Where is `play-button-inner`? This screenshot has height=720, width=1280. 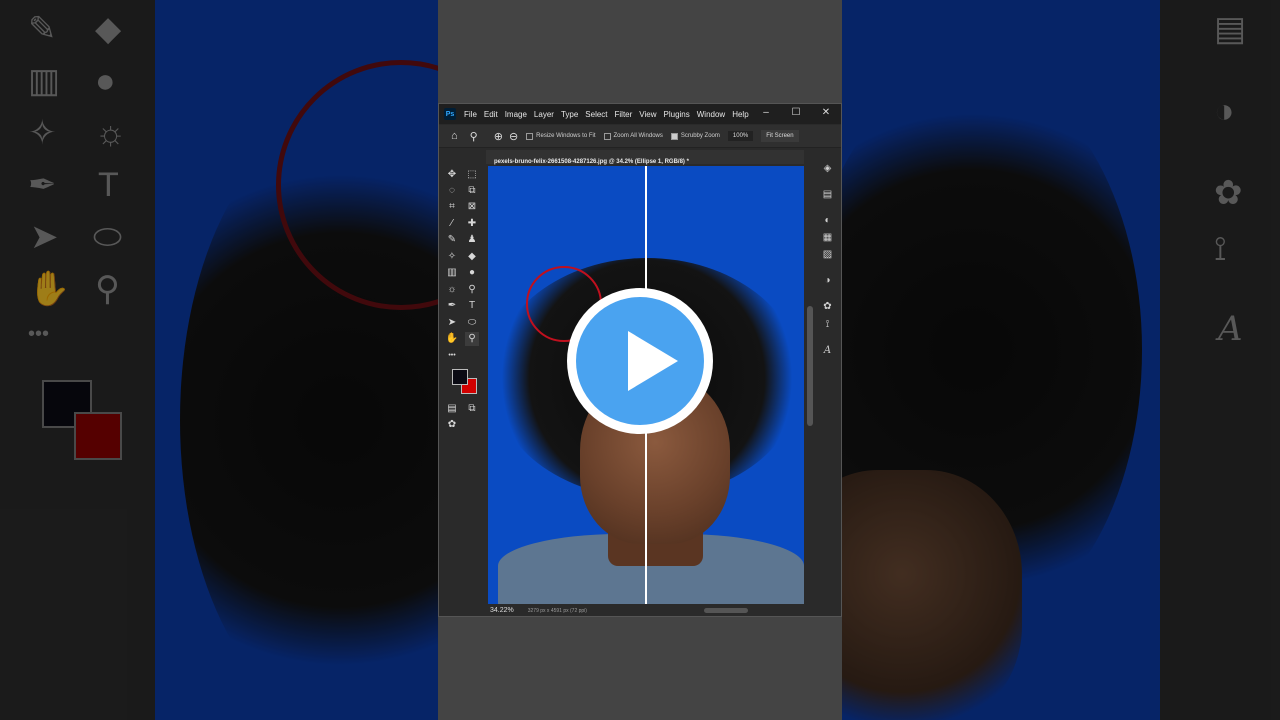 play-button-inner is located at coordinates (640, 361).